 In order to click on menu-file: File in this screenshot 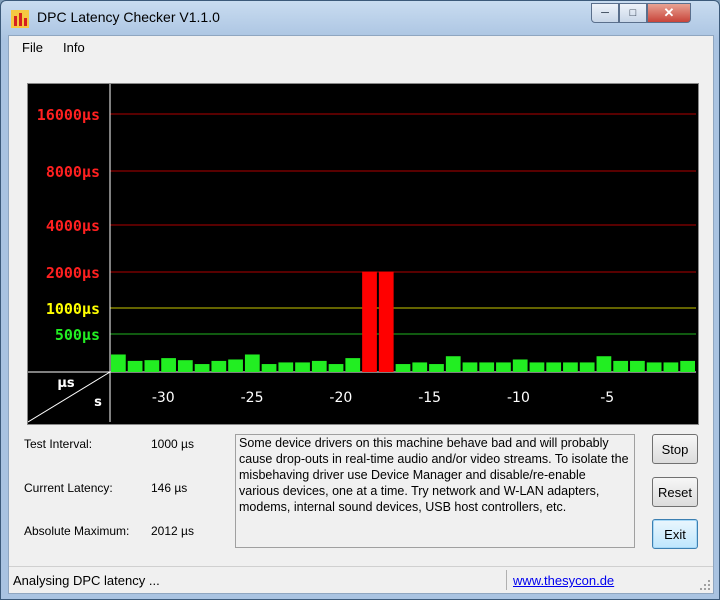, I will do `click(32, 47)`.